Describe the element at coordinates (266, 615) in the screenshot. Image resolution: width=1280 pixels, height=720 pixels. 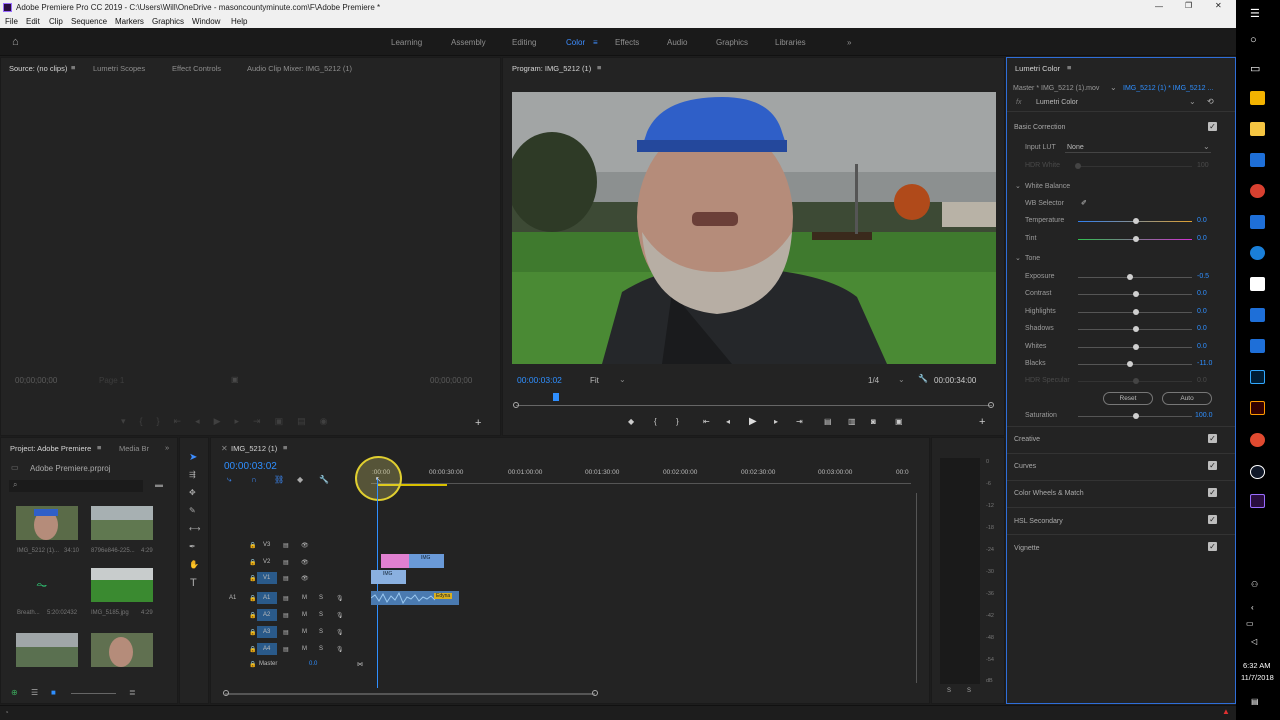
I see `track-label: A2` at that location.